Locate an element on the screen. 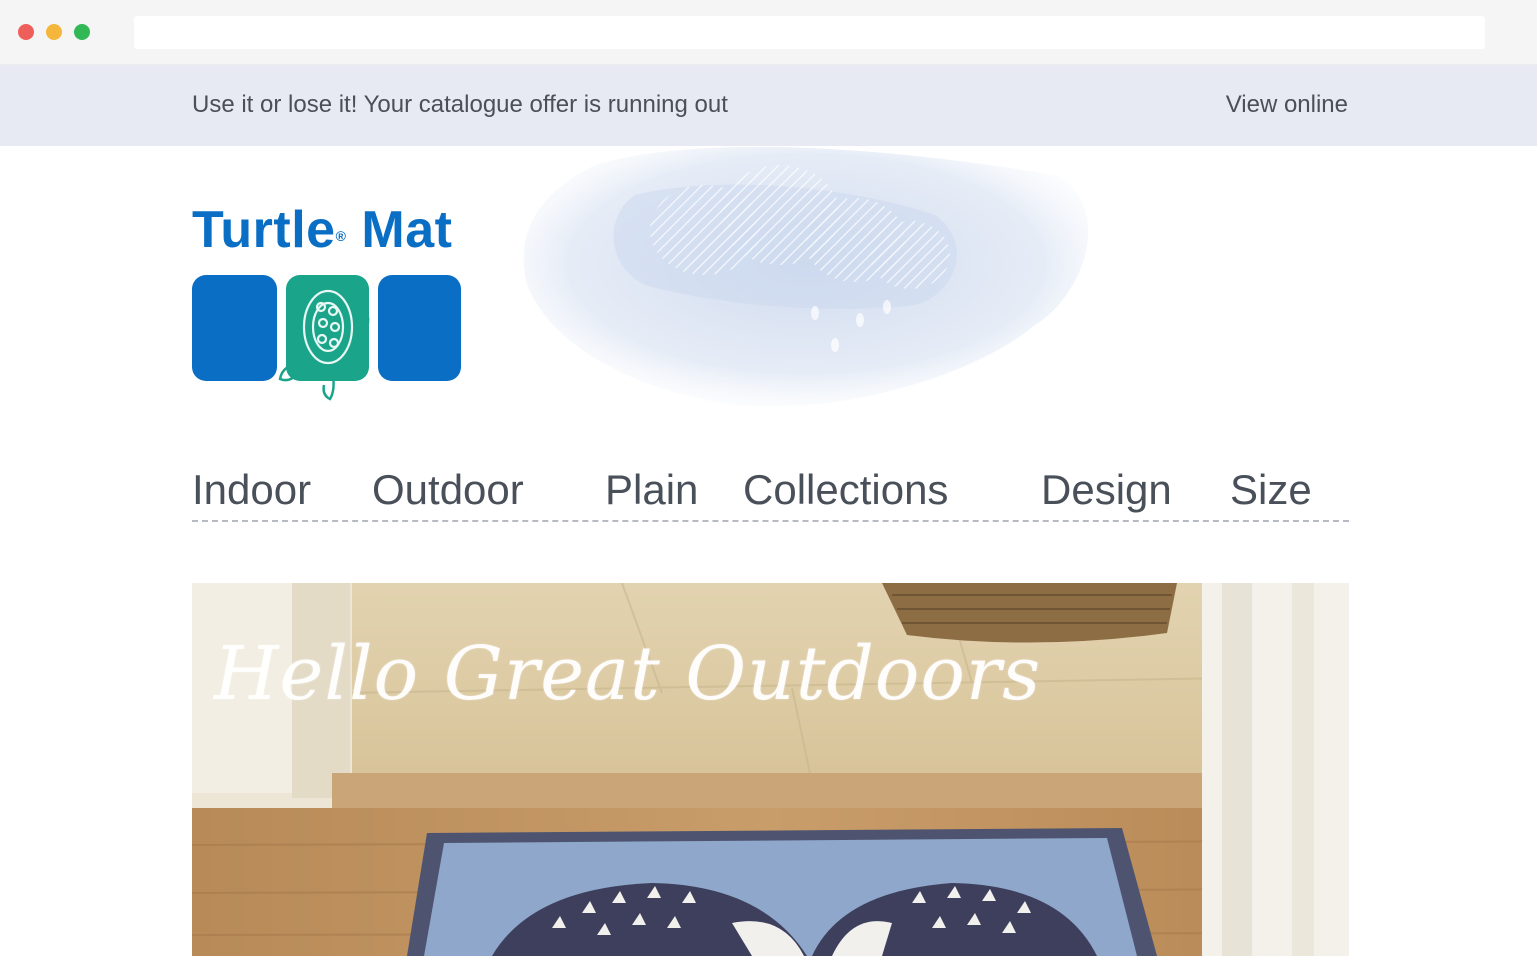 This screenshot has width=1537, height=956. turtle-mat-logo: Turtle® Mat is located at coordinates (332, 302).